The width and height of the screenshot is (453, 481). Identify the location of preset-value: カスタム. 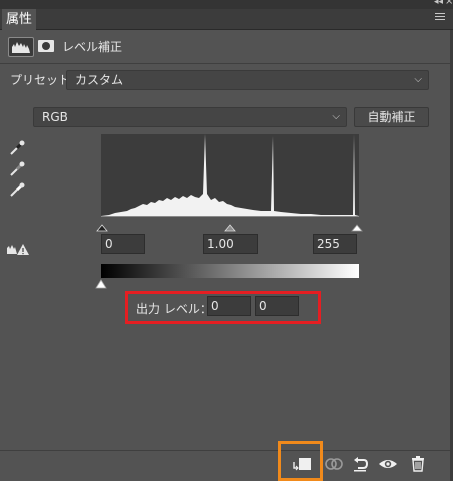
(99, 80).